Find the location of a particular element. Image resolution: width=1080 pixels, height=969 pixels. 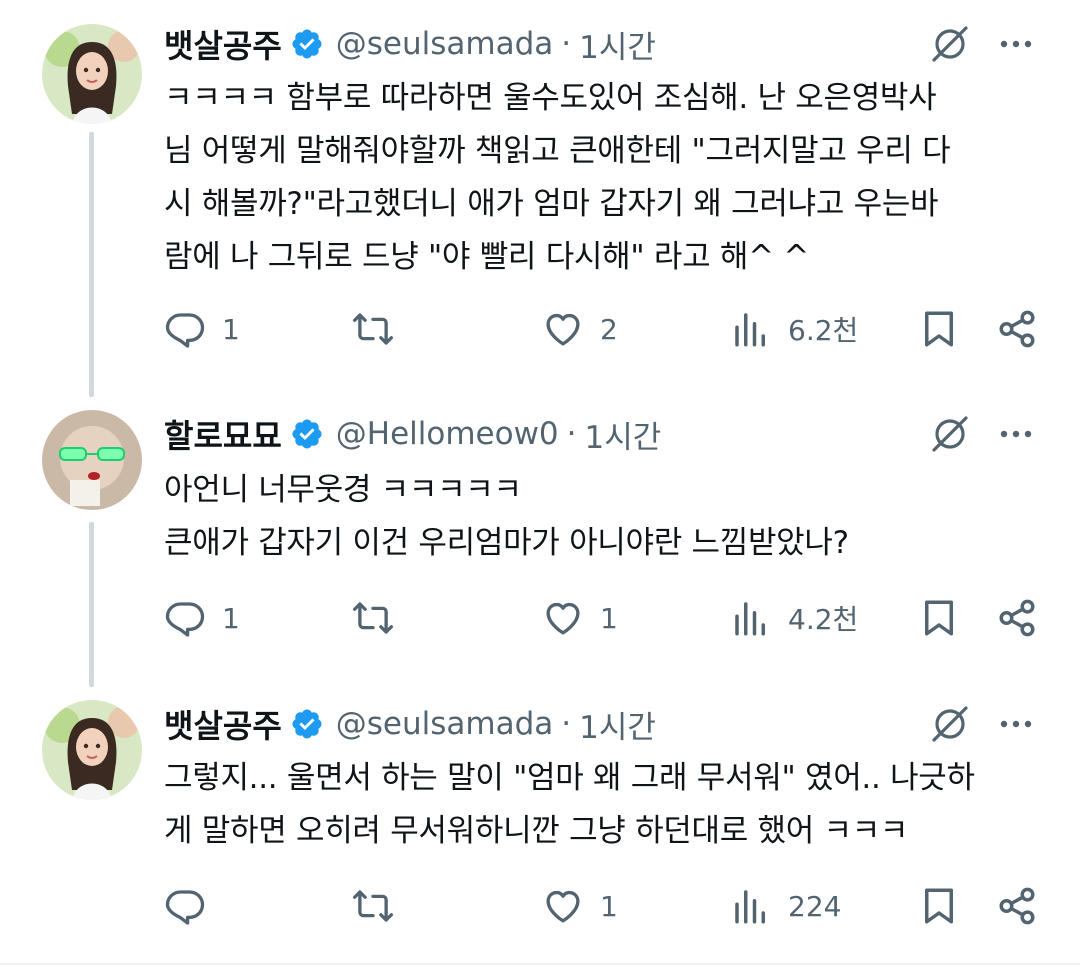

tweet-header: 할로묘묘 @Hellomeow0 · 1시간 is located at coordinates (412, 434).